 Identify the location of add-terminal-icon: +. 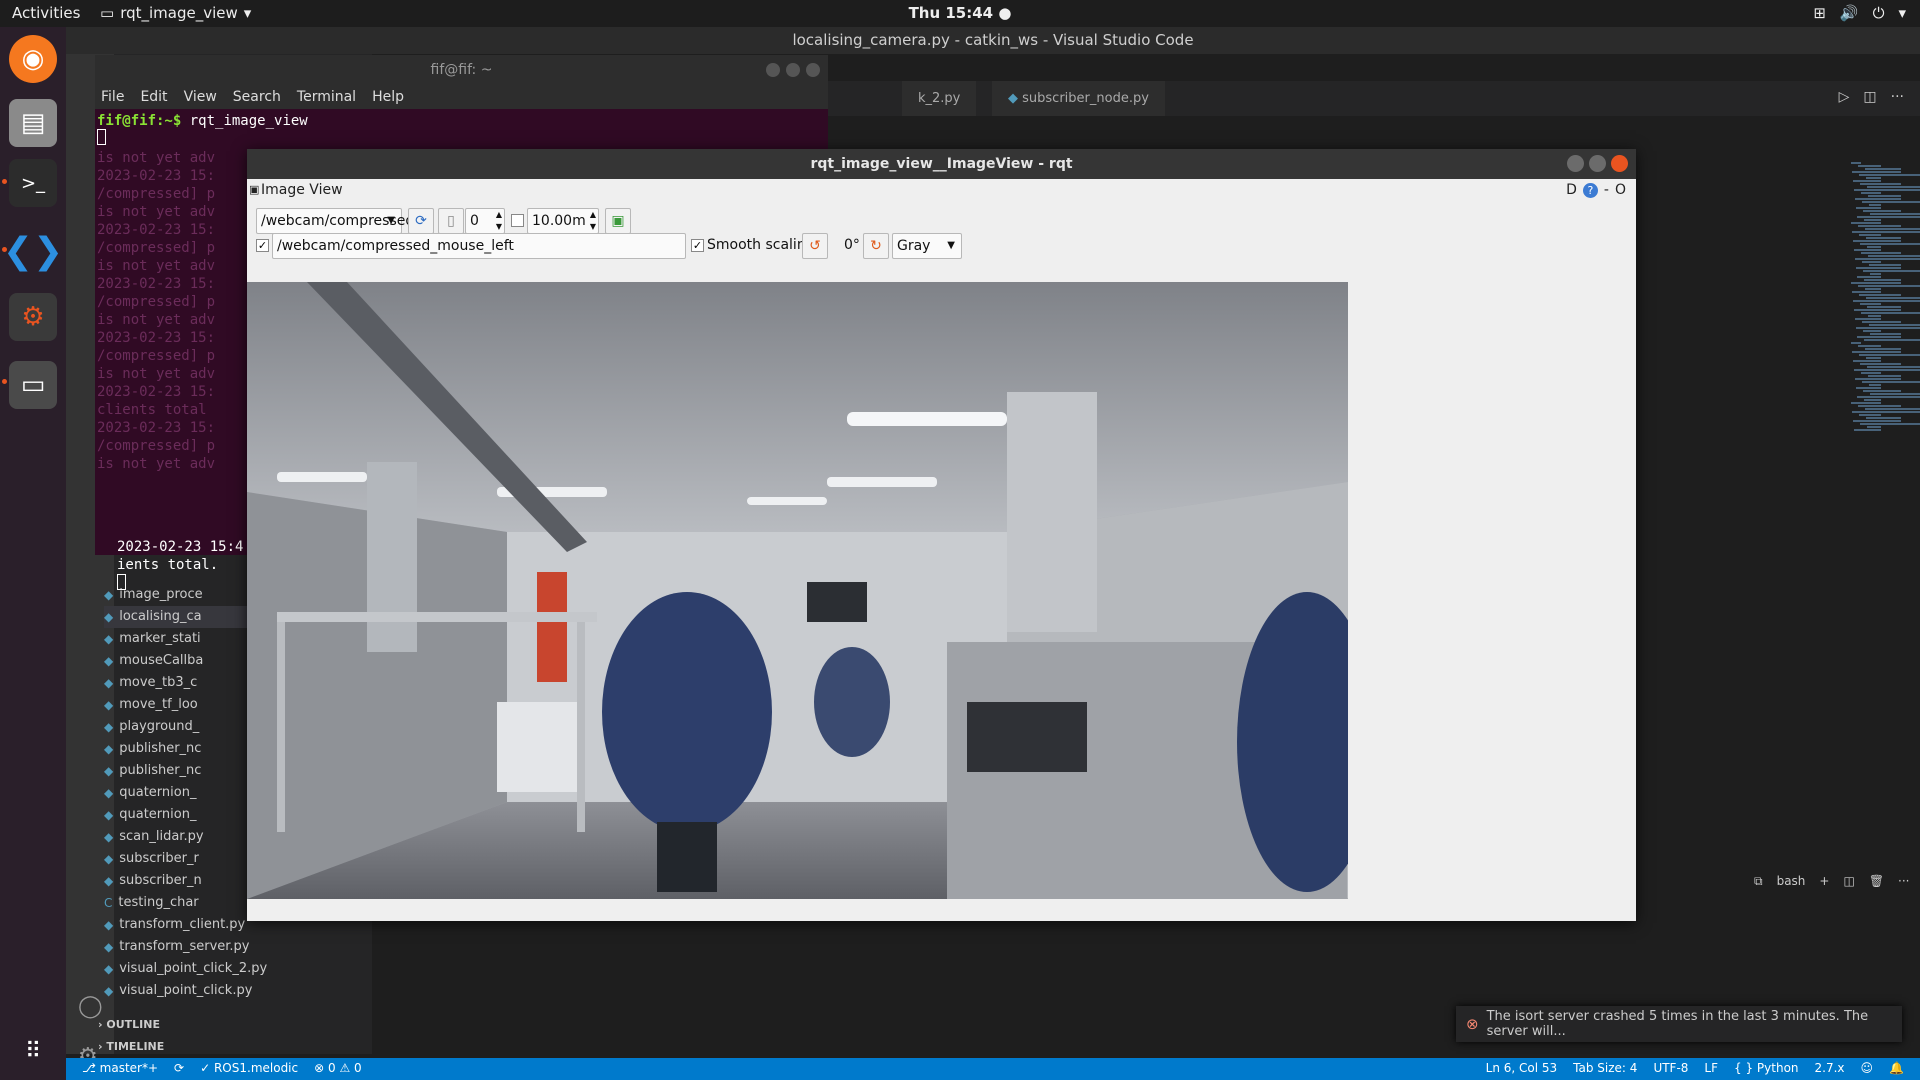
(1824, 881).